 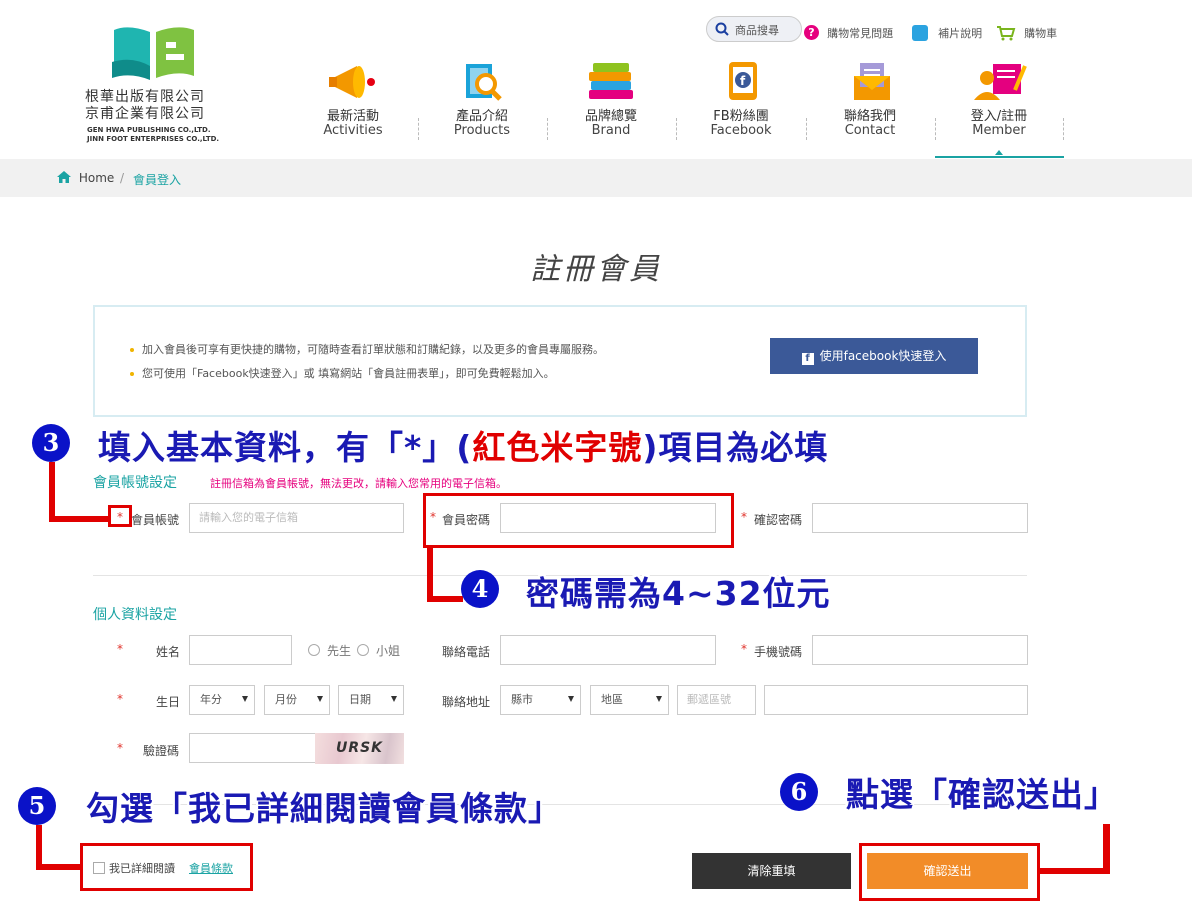 What do you see at coordinates (466, 702) in the screenshot?
I see `address-label: 聯絡地址` at bounding box center [466, 702].